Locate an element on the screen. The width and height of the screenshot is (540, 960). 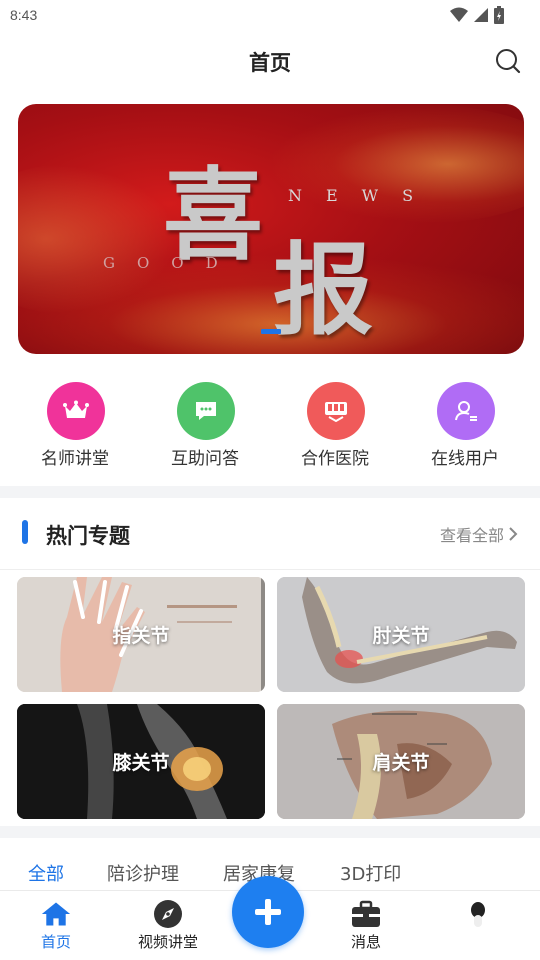
quick-link-label: 互助问答 is located at coordinates (205, 459).